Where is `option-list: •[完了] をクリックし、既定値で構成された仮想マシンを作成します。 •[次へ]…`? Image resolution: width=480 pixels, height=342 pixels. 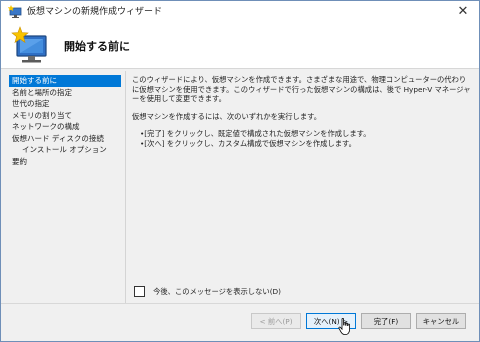 option-list: •[完了] をクリックし、既定値で構成された仮想マシンを作成します。 •[次へ]… is located at coordinates (306, 138).